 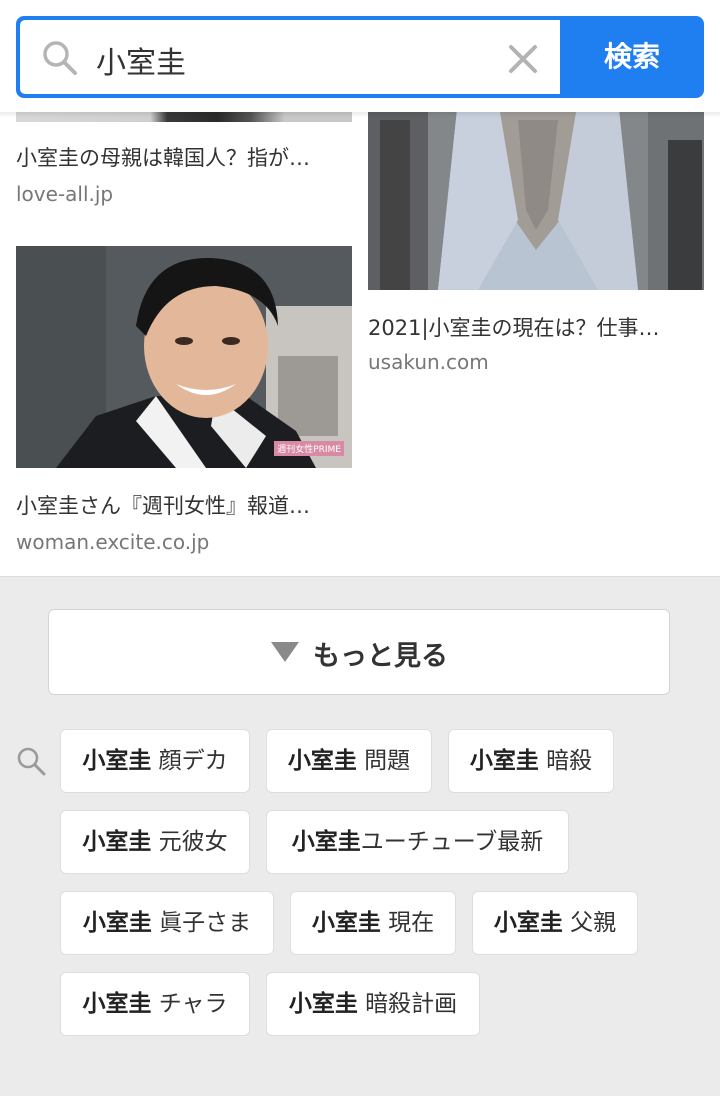 I want to click on more-button: もっと見る, so click(x=359, y=652).